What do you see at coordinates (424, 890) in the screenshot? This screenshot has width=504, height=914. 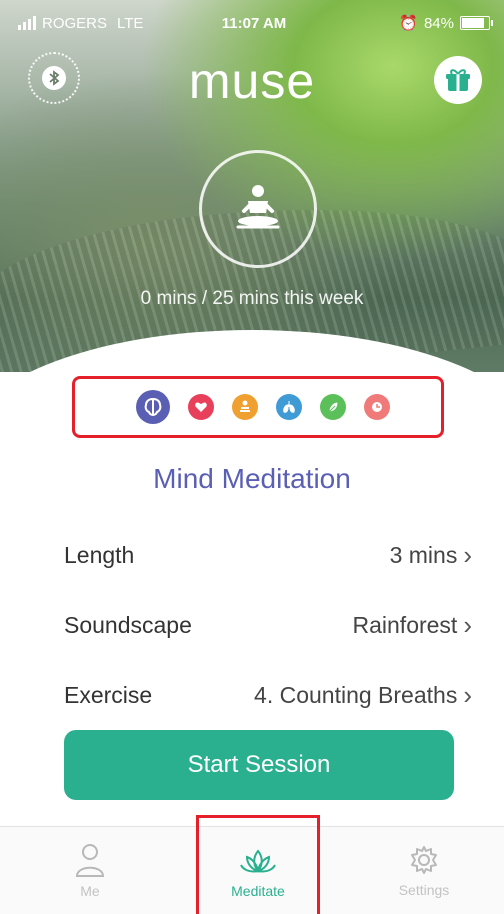 I see `tab-settings-label: Settings` at bounding box center [424, 890].